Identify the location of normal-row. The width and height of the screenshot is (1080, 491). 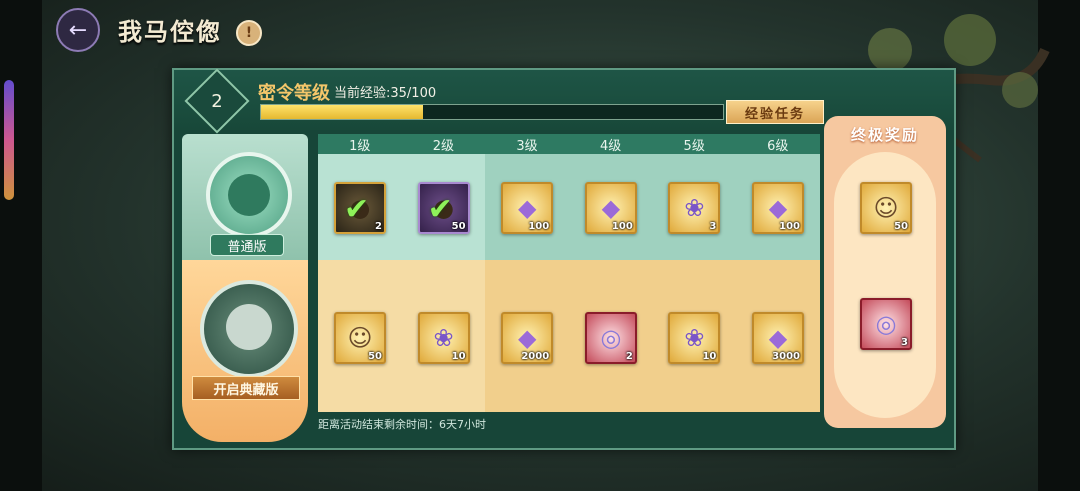
(569, 207).